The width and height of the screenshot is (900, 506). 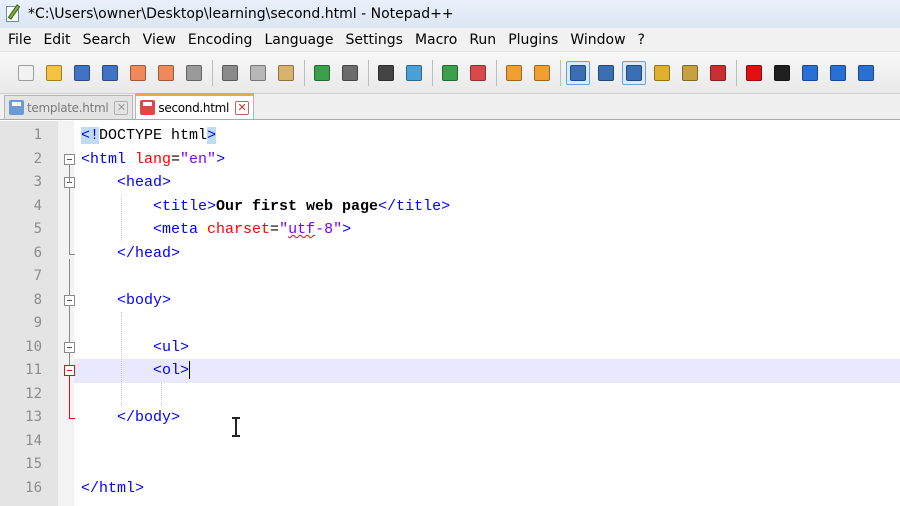 I want to click on close-button, so click(x=138, y=73).